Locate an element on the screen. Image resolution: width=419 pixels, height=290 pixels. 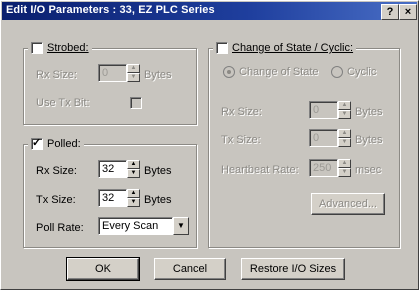
heartbeat-rate-label: Heartbeat Rate: is located at coordinates (260, 170).